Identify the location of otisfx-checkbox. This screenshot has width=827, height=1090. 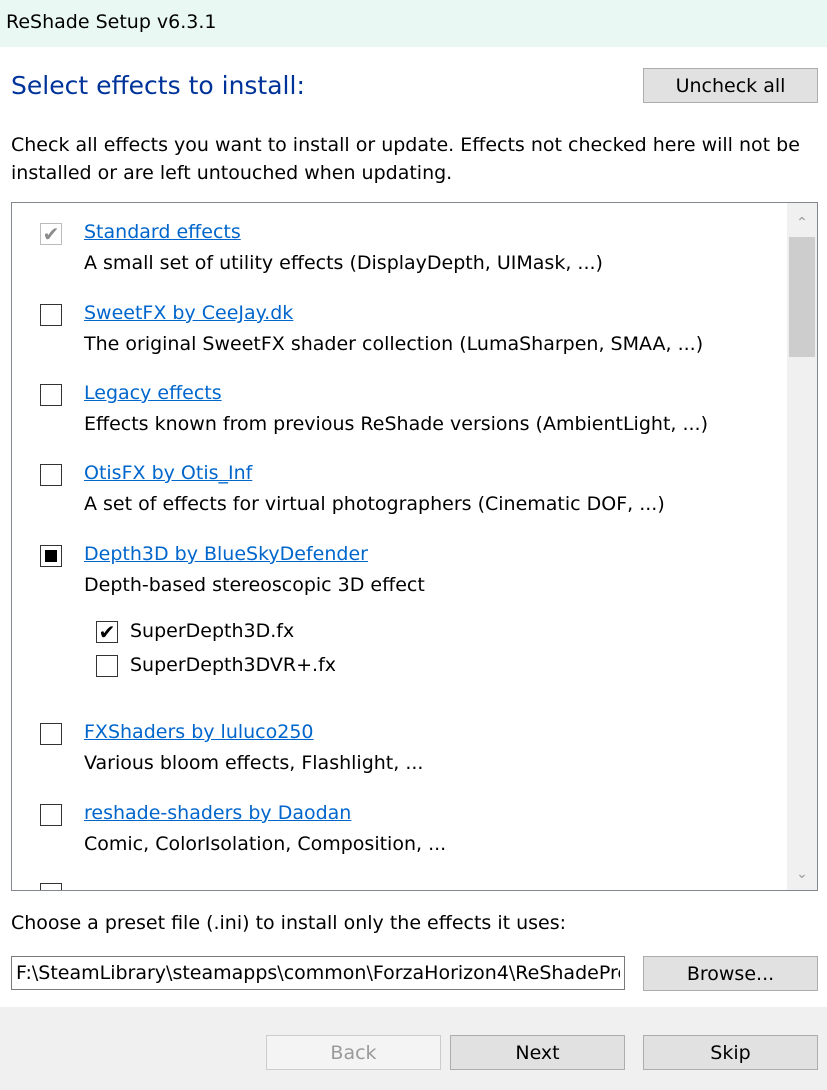
(51, 475).